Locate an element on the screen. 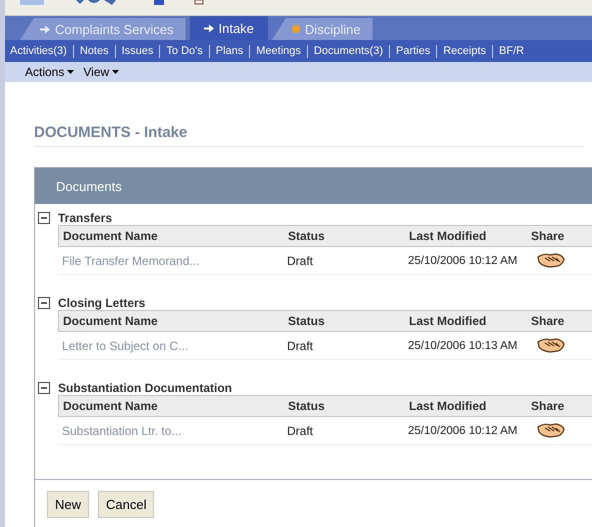 Image resolution: width=592 pixels, height=527 pixels. nav-link: Issues is located at coordinates (138, 51).